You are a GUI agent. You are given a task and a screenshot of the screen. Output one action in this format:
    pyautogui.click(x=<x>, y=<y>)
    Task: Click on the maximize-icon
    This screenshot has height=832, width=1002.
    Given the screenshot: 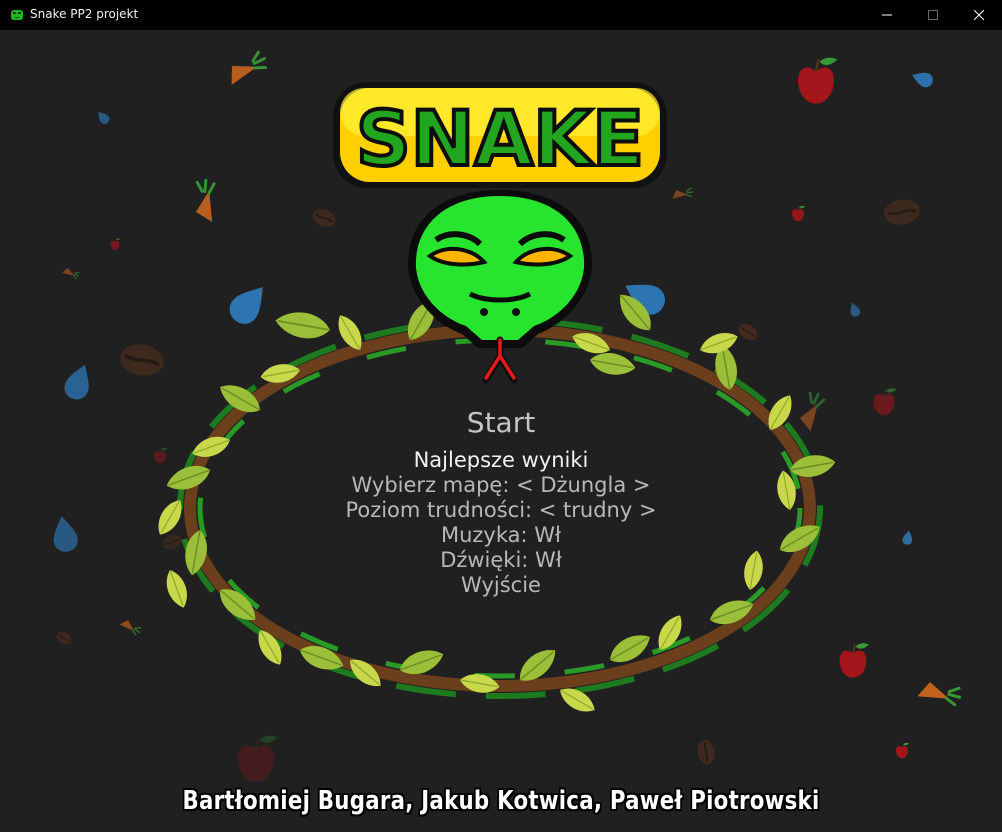 What is the action you would take?
    pyautogui.click(x=933, y=15)
    